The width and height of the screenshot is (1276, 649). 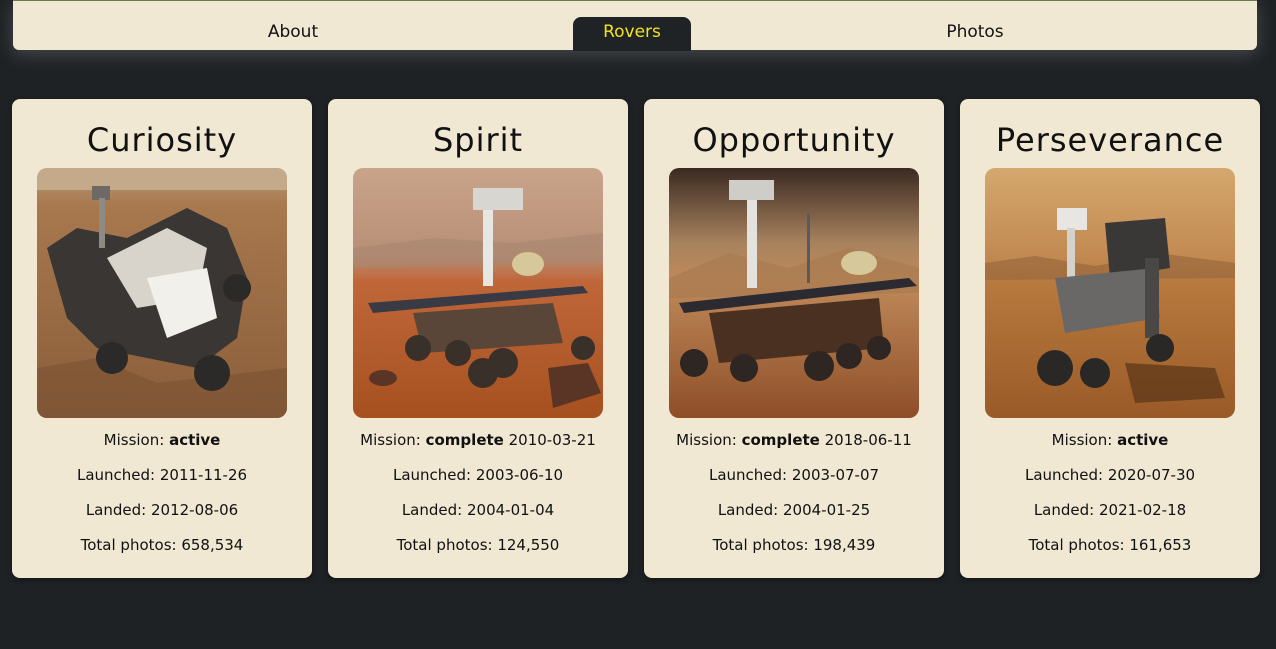 What do you see at coordinates (293, 34) in the screenshot?
I see `tab-about: About` at bounding box center [293, 34].